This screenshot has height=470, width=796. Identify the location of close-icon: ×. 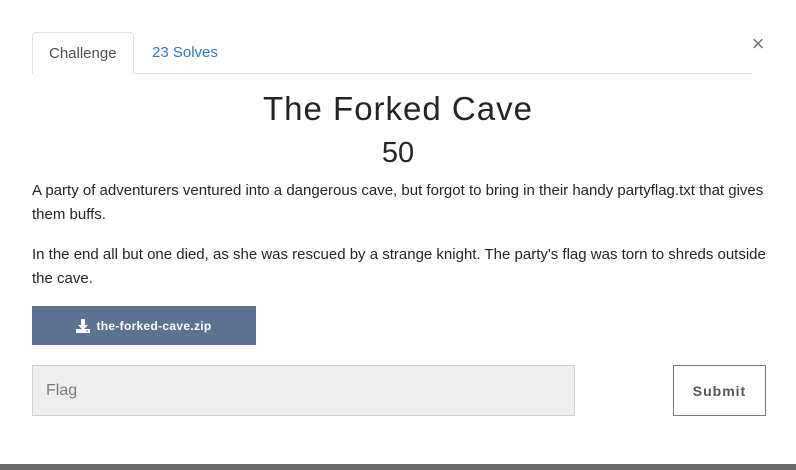
(758, 44).